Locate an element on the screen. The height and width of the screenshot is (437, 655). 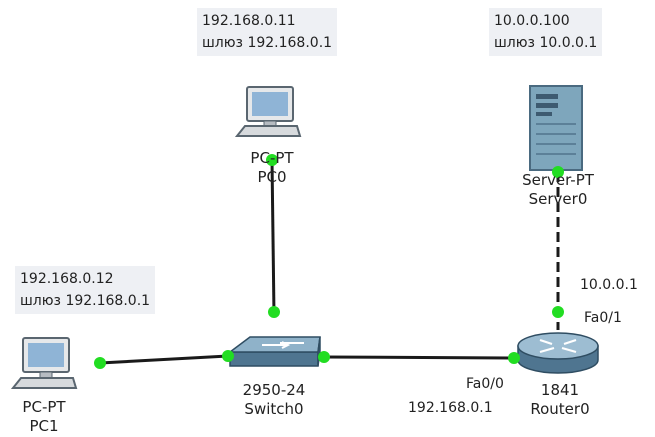
server0-icon is located at coordinates (556, 128).